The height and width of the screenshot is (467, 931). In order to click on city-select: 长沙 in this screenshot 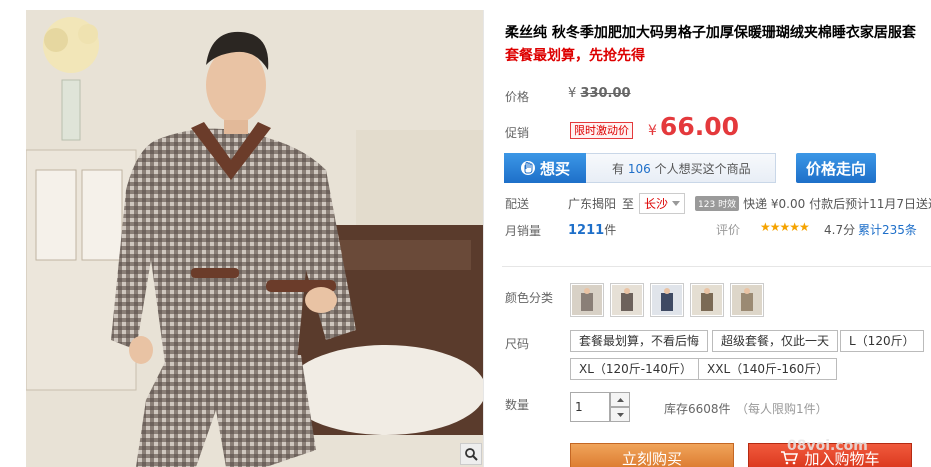, I will do `click(662, 203)`.